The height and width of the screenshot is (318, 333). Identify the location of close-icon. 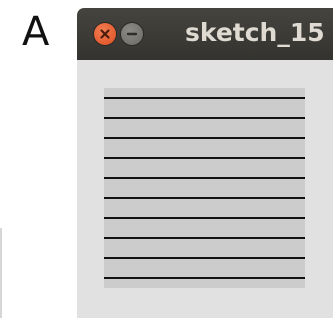
(105, 34).